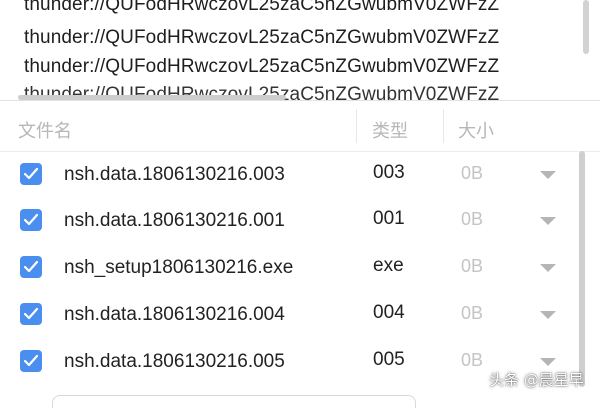  Describe the element at coordinates (390, 130) in the screenshot. I see `column-header-type: 类型` at that location.